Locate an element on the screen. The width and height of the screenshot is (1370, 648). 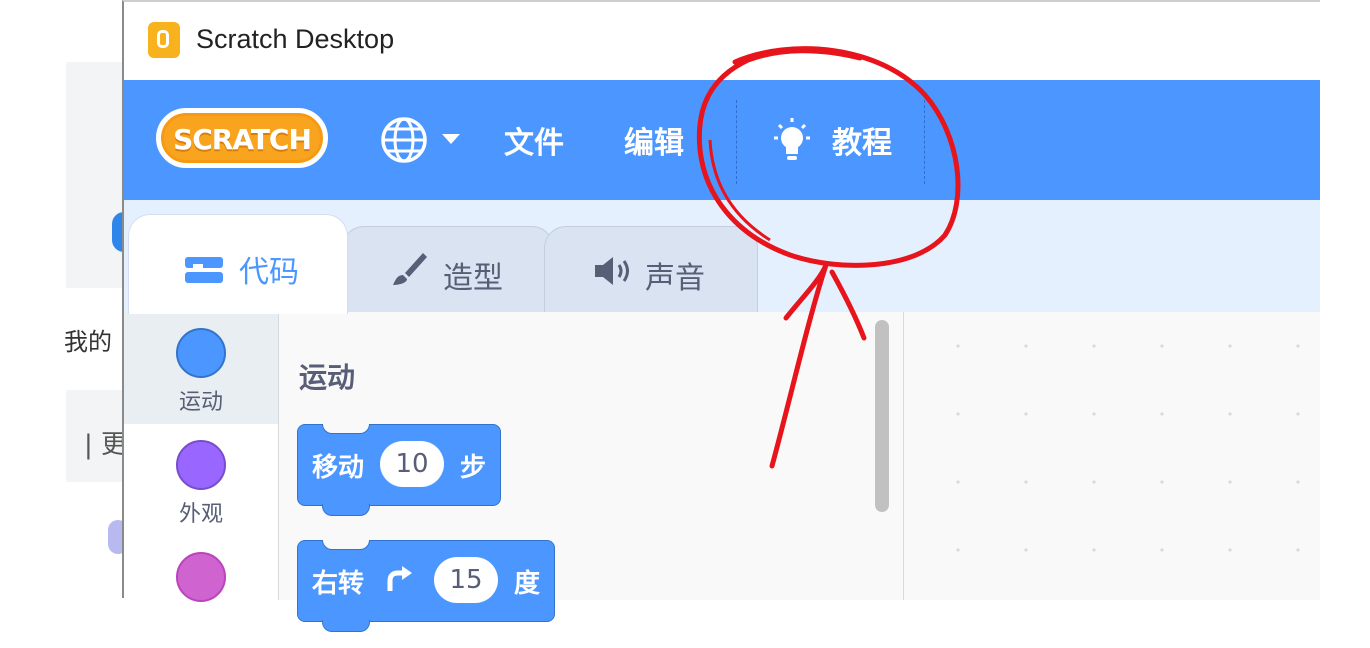
move-steps-block: 移动 10 步 is located at coordinates (399, 470).